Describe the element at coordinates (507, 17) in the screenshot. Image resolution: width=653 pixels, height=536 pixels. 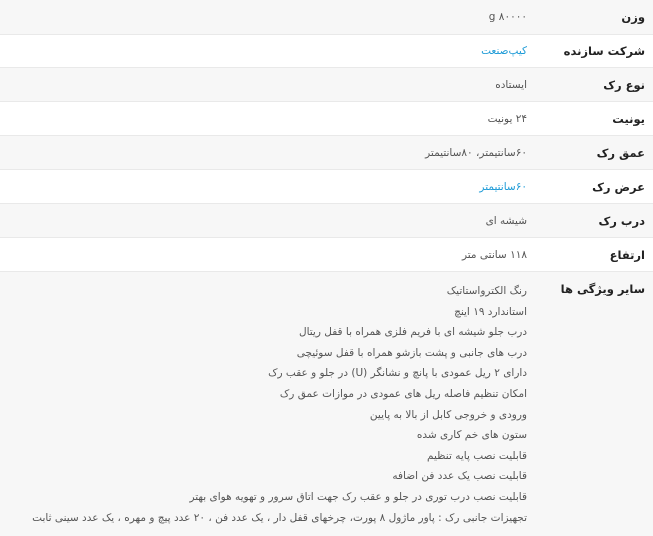
I see `spec-value: g ۸۰۰۰۰` at that location.